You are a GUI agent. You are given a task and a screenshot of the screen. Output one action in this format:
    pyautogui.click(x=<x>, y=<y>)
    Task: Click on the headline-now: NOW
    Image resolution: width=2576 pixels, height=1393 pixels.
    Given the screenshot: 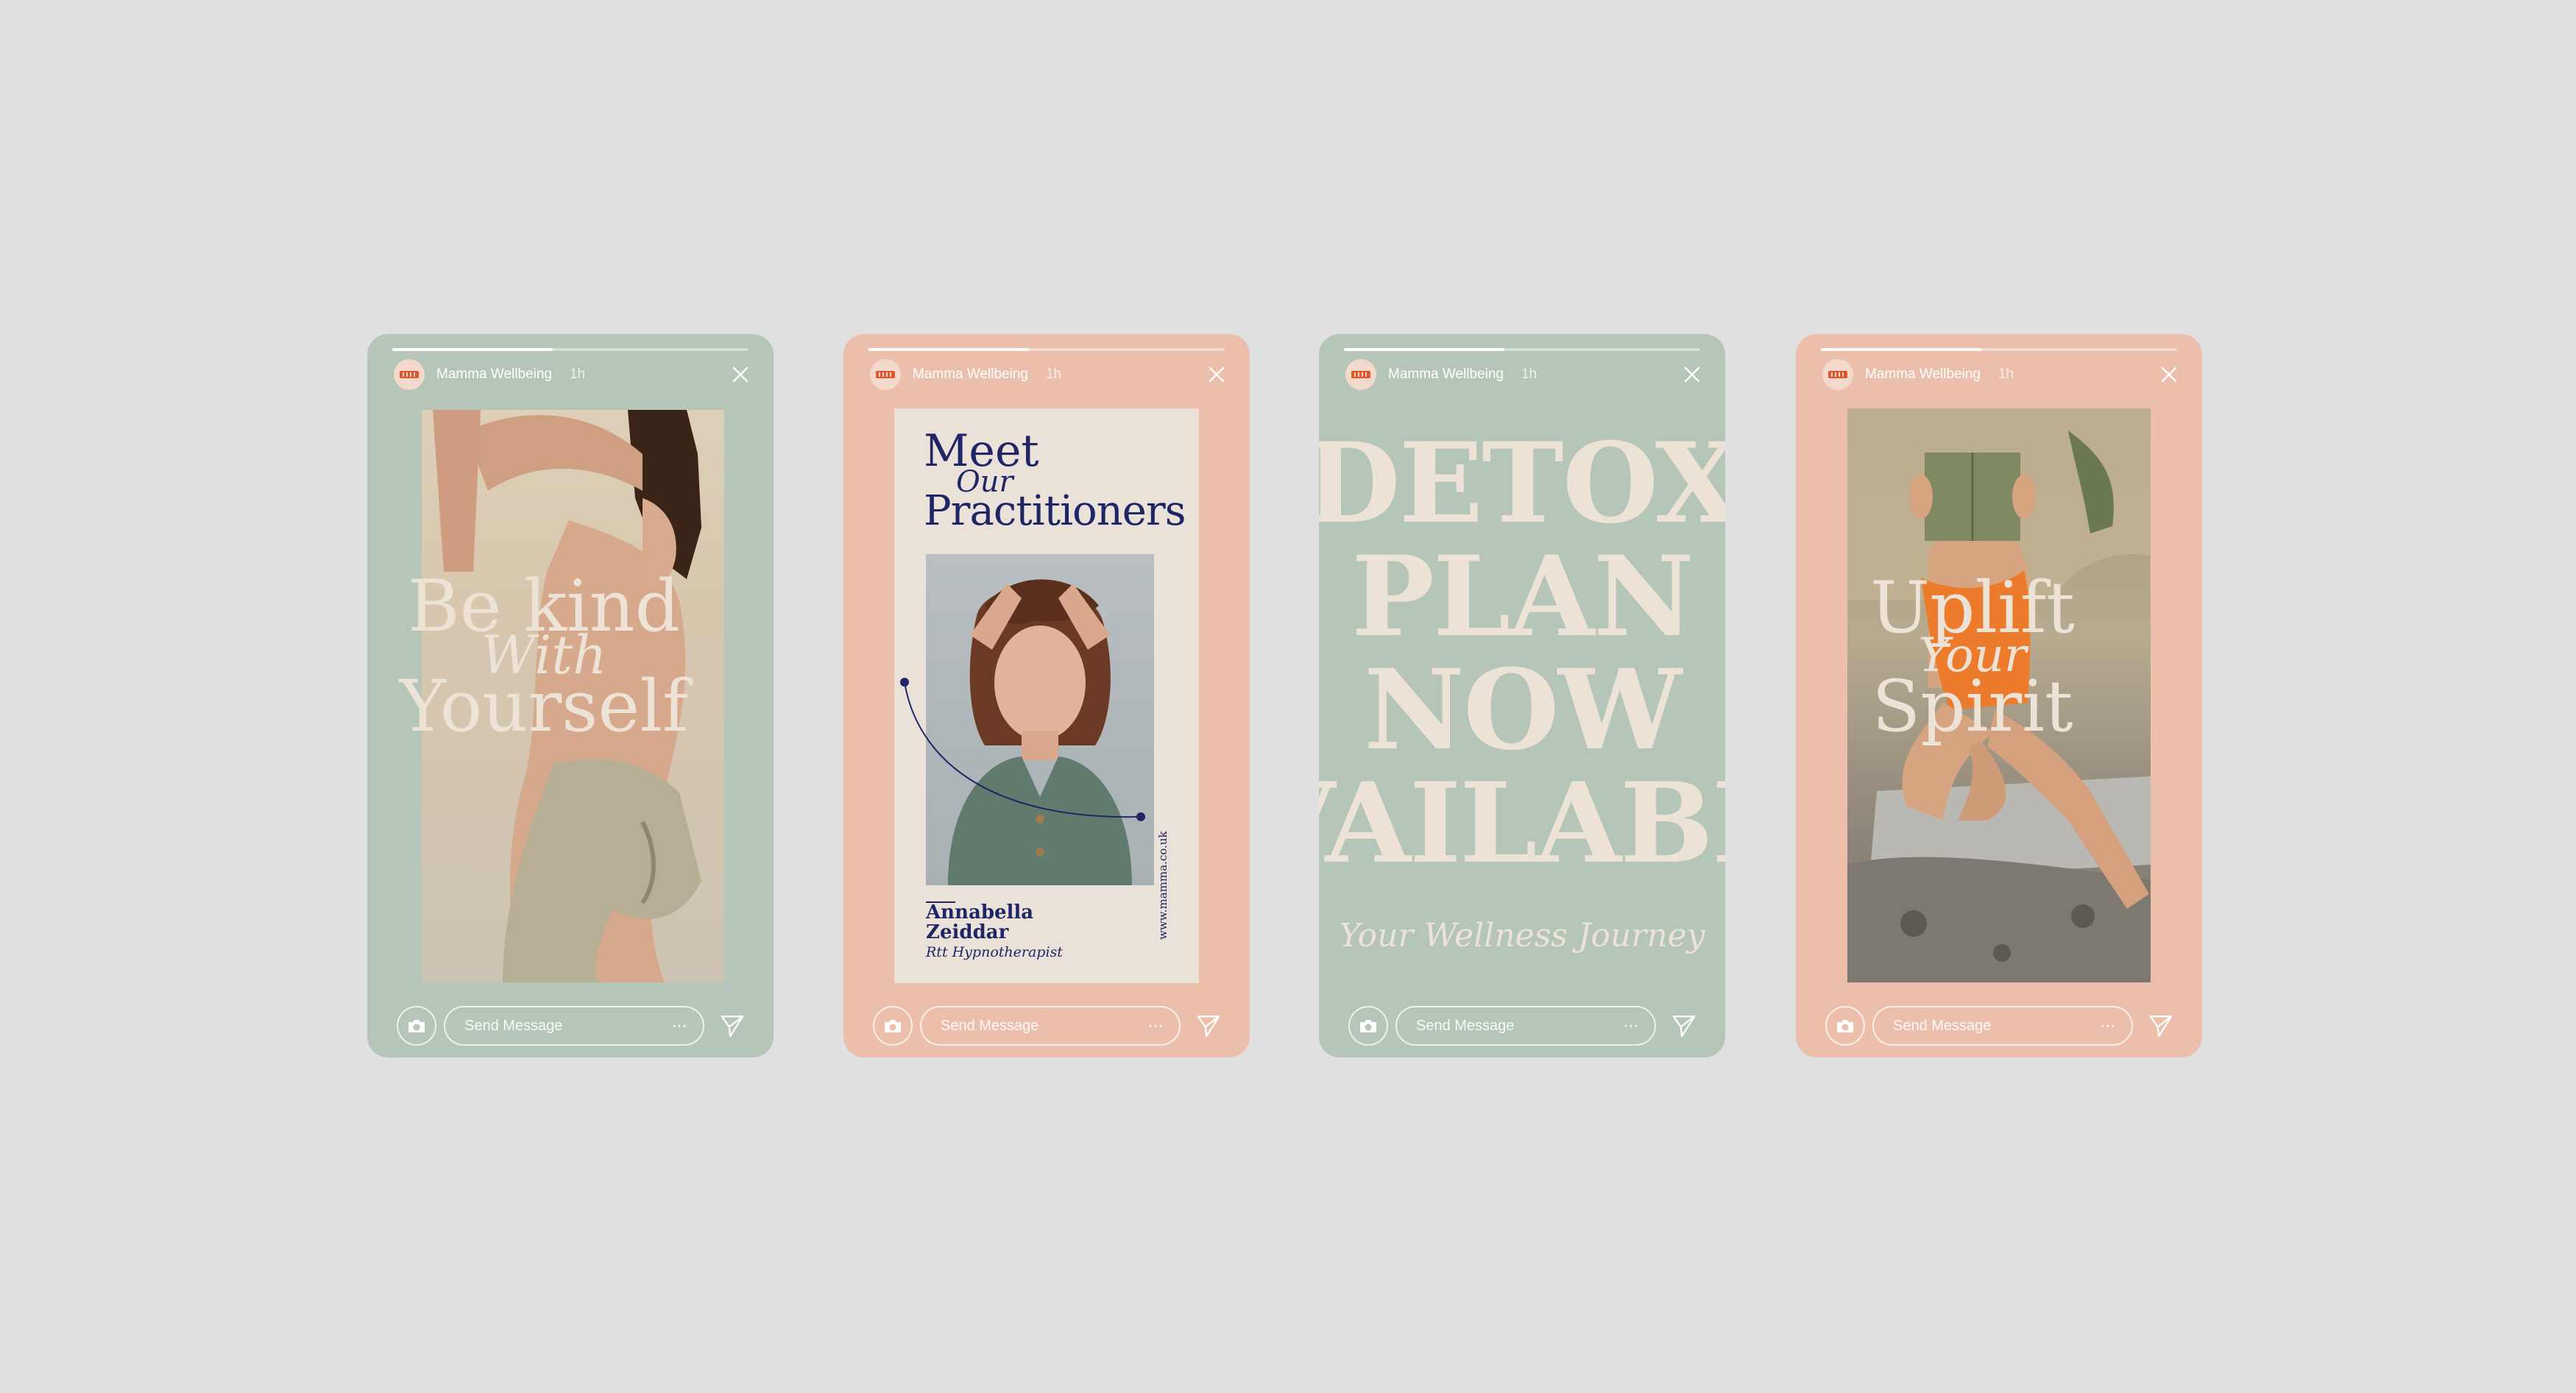 What is the action you would take?
    pyautogui.click(x=1522, y=710)
    